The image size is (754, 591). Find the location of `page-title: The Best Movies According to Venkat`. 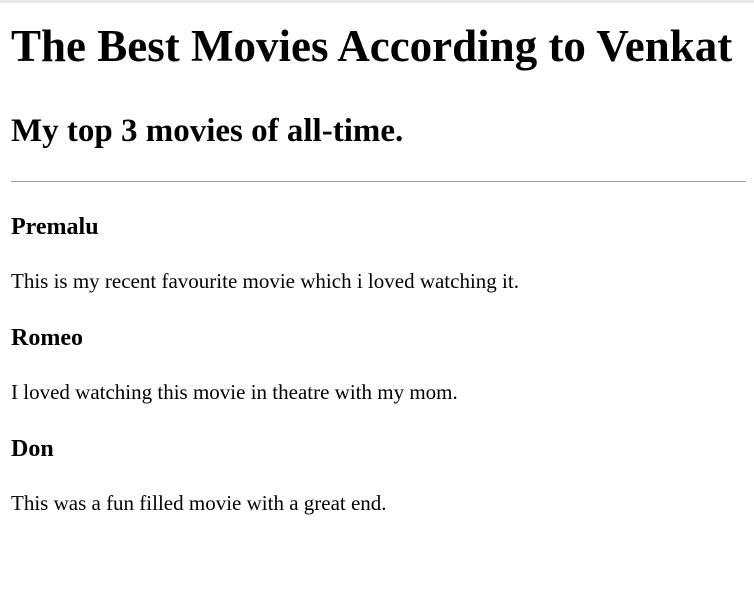

page-title: The Best Movies According to Venkat is located at coordinates (372, 46).